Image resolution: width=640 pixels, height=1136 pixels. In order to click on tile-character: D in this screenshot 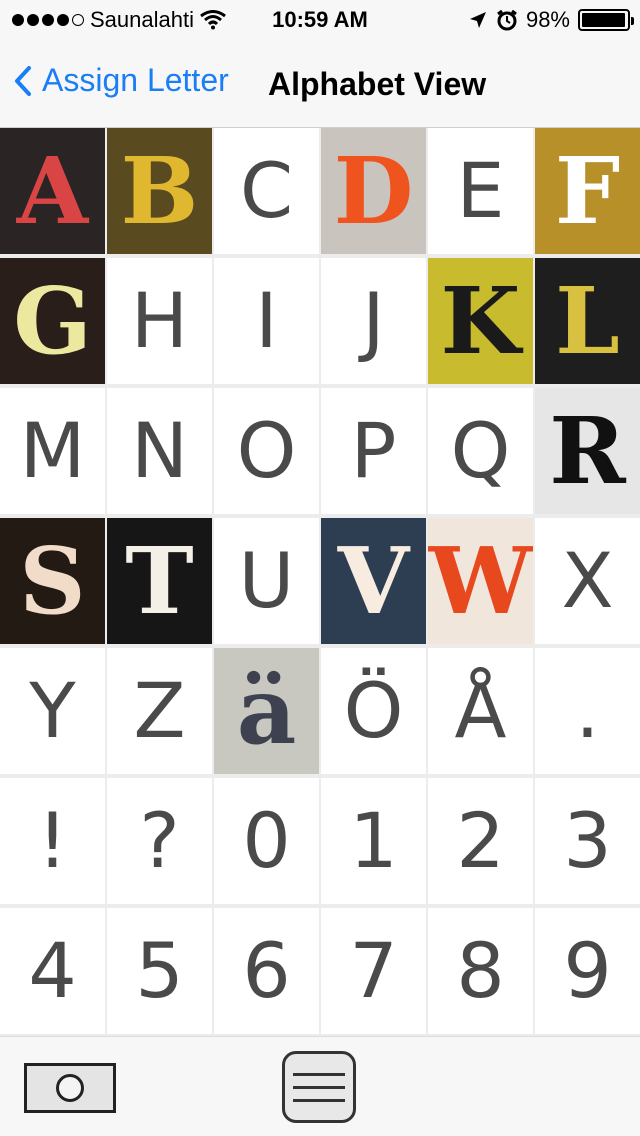, I will do `click(373, 191)`.